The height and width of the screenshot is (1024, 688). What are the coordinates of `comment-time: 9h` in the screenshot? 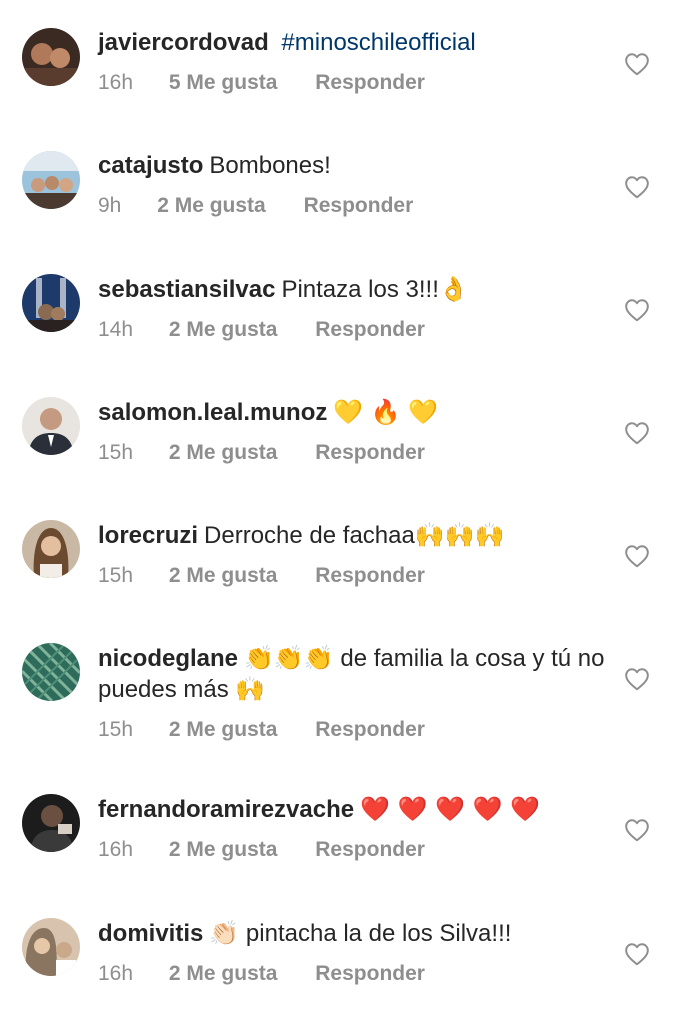 It's located at (110, 205).